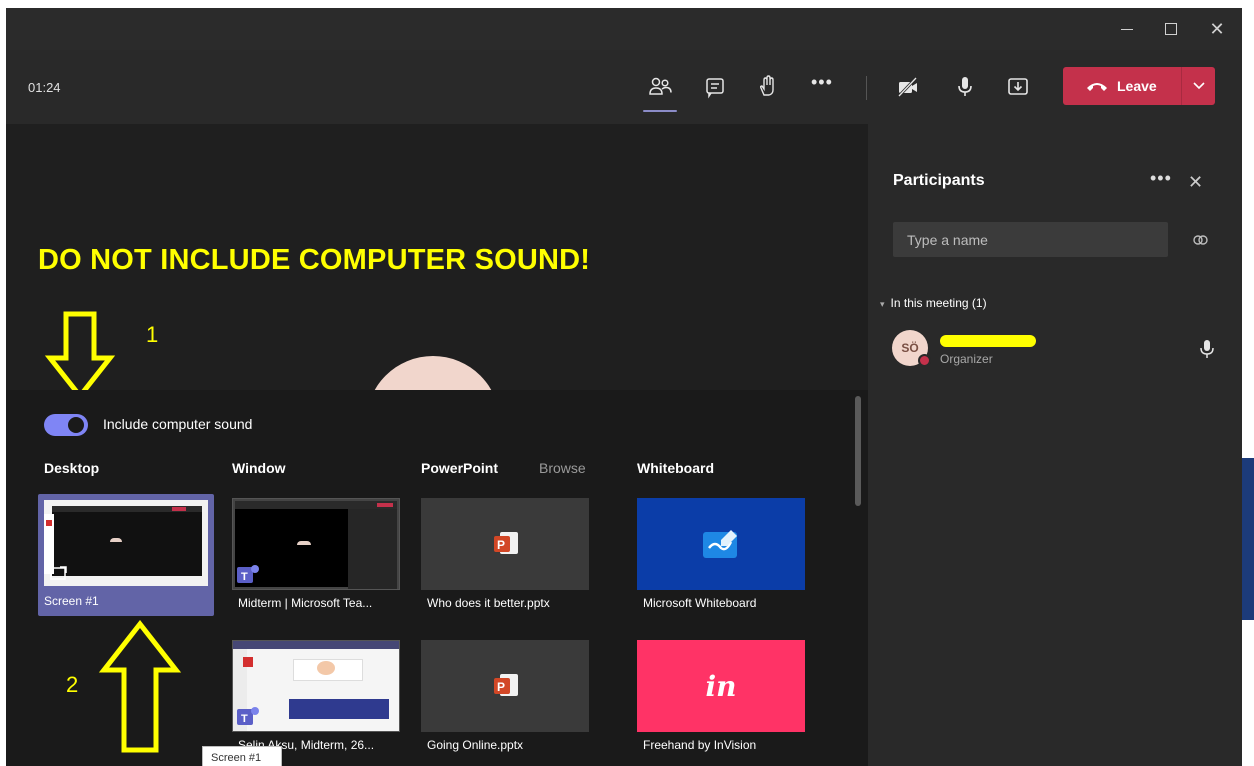 The height and width of the screenshot is (766, 1254). I want to click on minimize-button, so click(1127, 29).